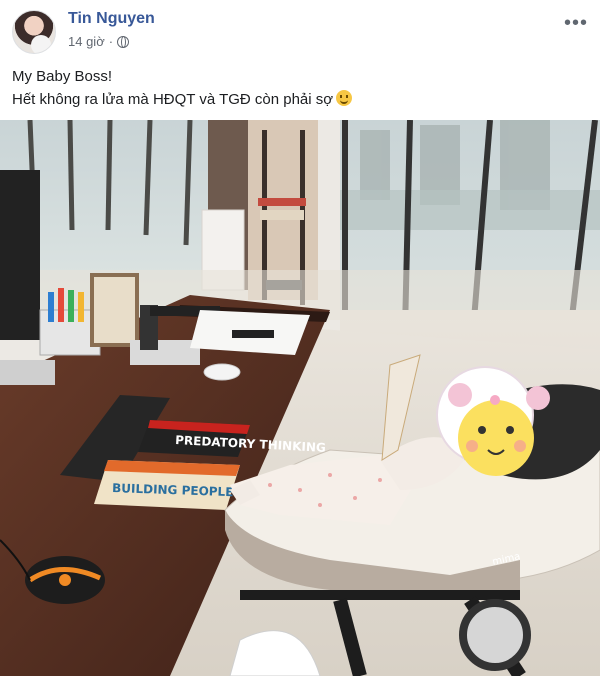 The image size is (600, 676). Describe the element at coordinates (576, 23) in the screenshot. I see `more-options-icon: •••` at that location.